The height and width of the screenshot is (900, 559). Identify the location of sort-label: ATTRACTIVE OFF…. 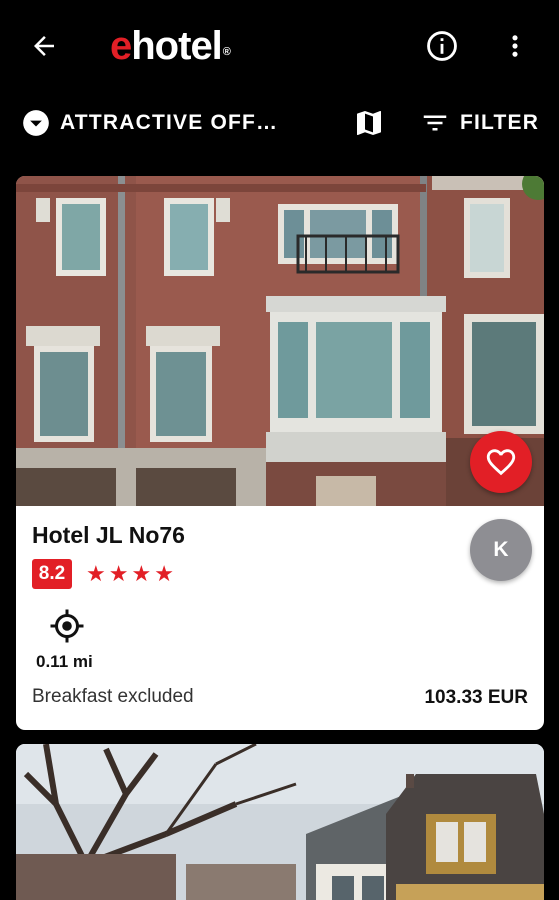
(169, 122).